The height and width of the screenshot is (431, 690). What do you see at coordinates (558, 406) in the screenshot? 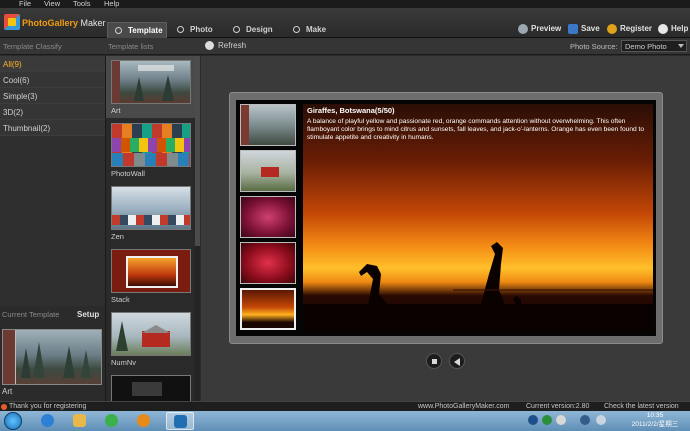
I see `current-version: Current version:2.80` at bounding box center [558, 406].